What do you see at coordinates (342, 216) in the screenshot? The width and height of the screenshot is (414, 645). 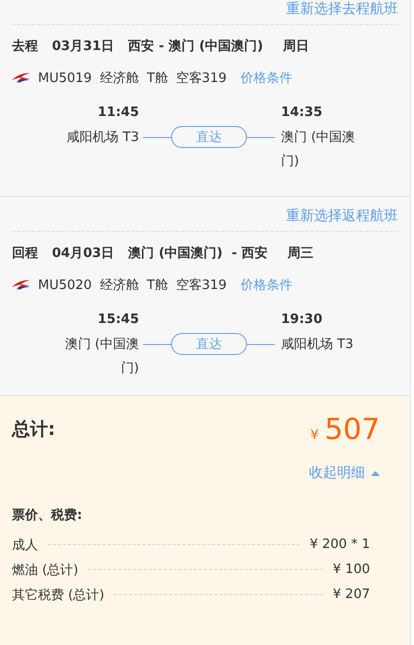 I see `reselect-flight-link: 重新选择返程航班` at bounding box center [342, 216].